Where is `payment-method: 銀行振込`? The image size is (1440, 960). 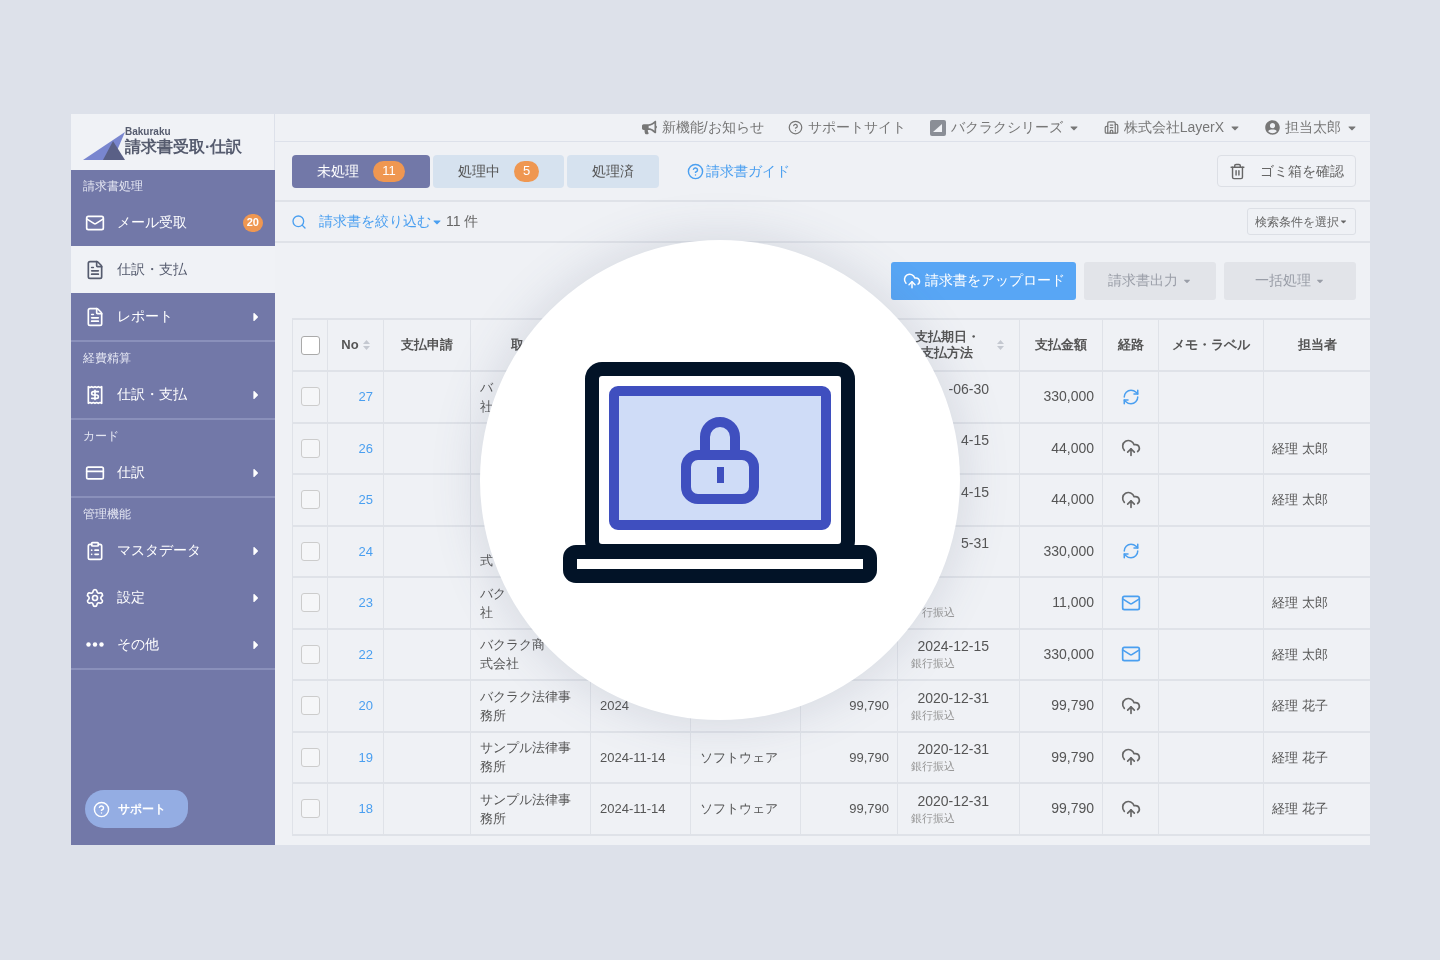
payment-method: 銀行振込 is located at coordinates (932, 818).